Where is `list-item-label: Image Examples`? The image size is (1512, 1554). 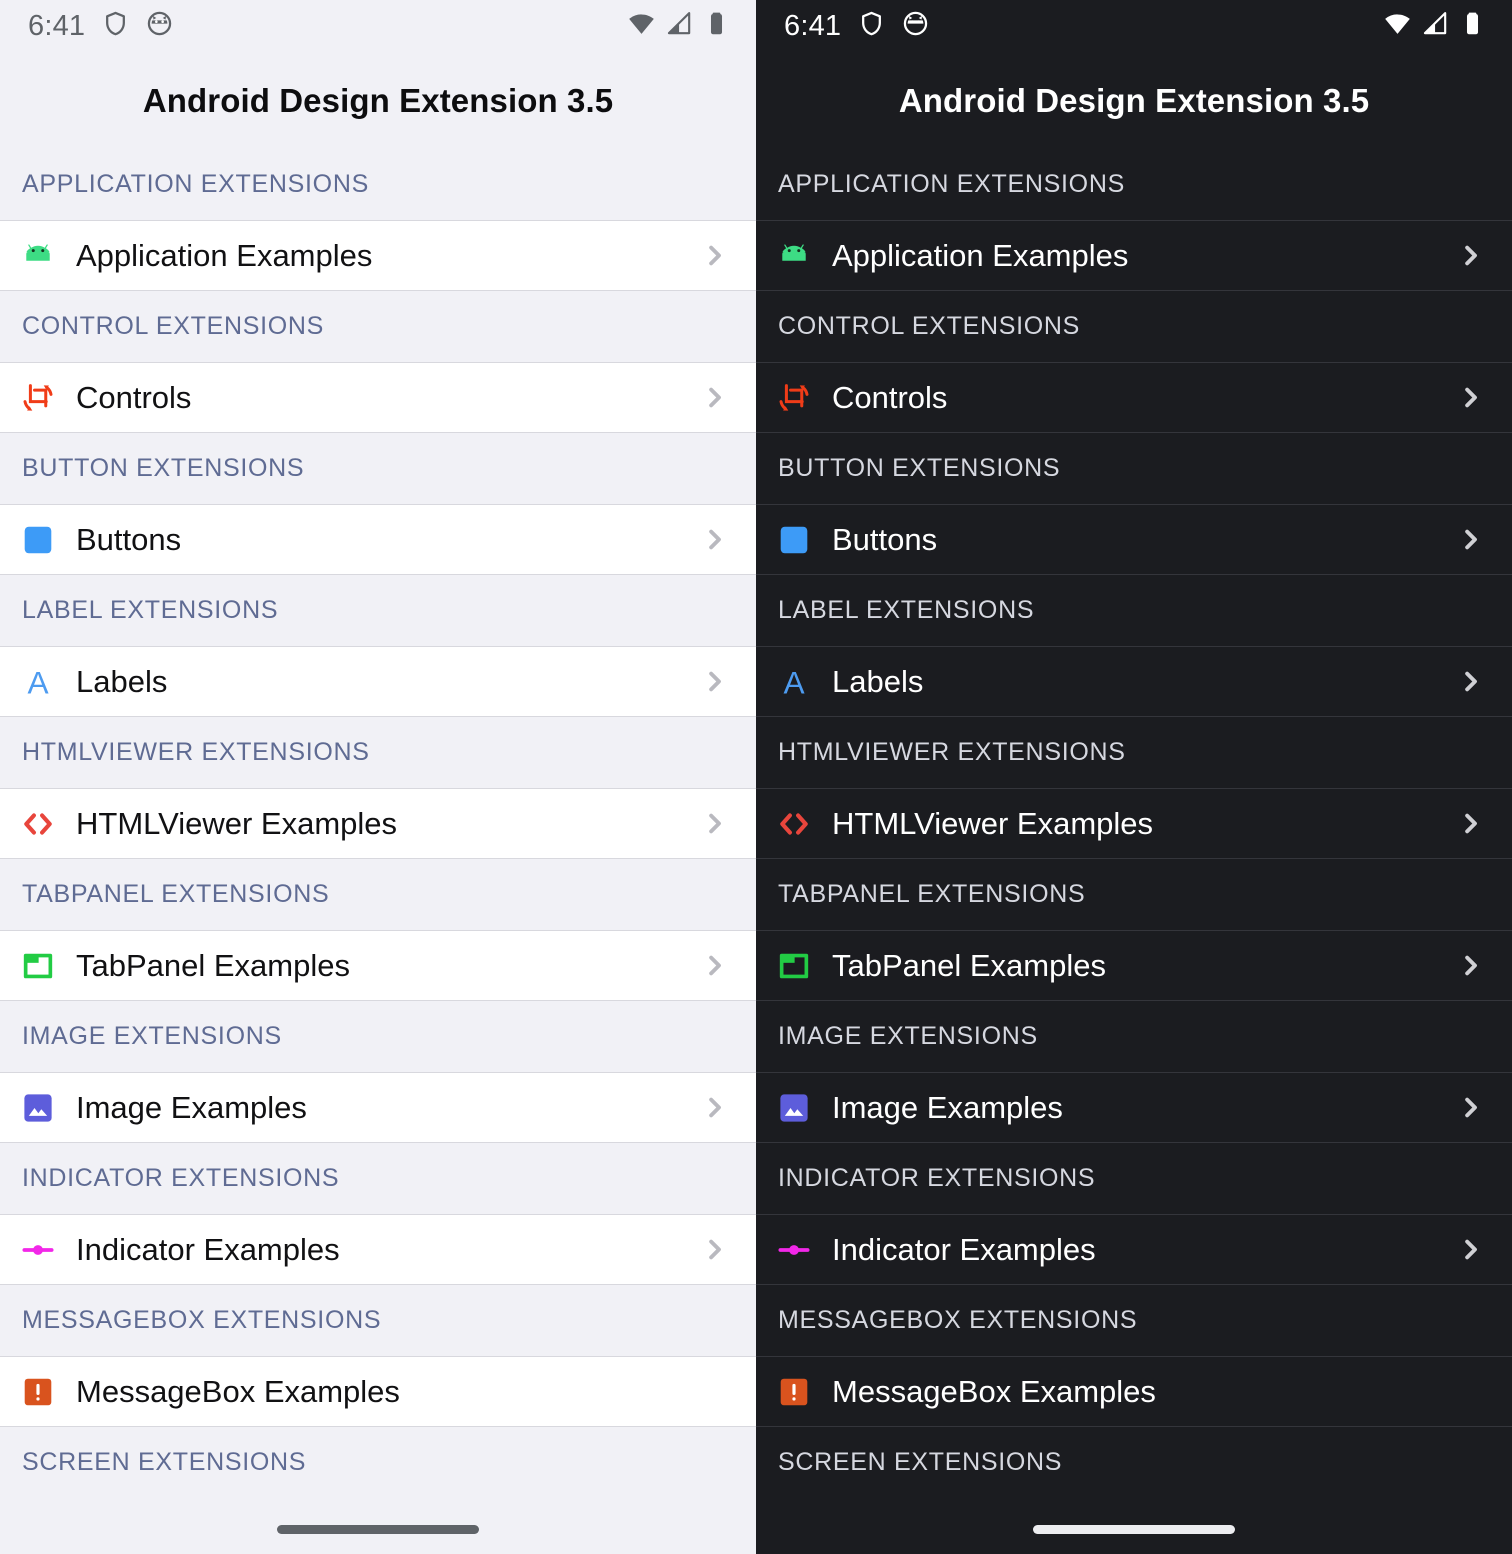 list-item-label: Image Examples is located at coordinates (191, 1107).